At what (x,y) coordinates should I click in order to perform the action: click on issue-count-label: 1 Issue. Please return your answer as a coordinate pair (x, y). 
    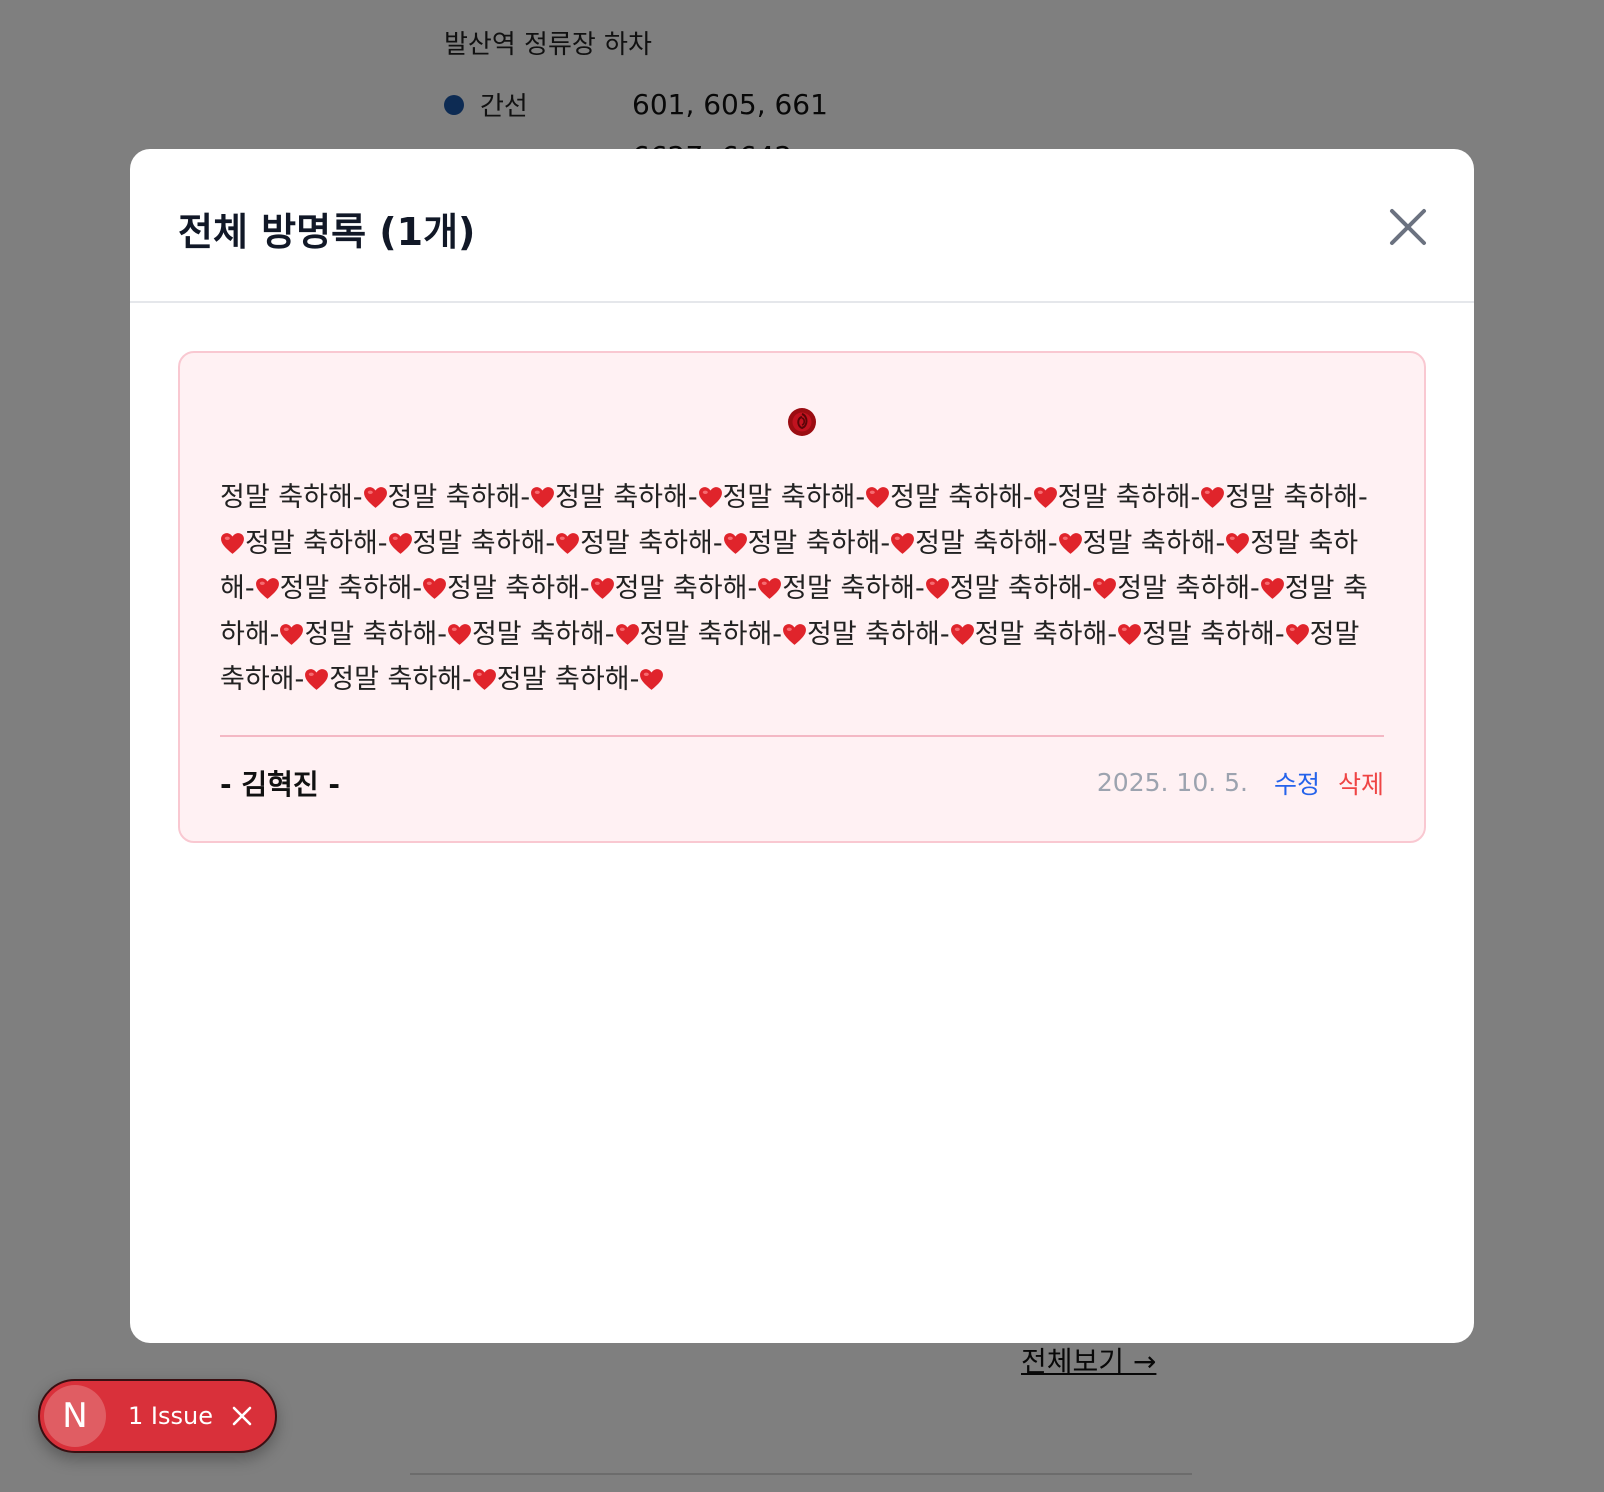
    Looking at the image, I should click on (170, 1416).